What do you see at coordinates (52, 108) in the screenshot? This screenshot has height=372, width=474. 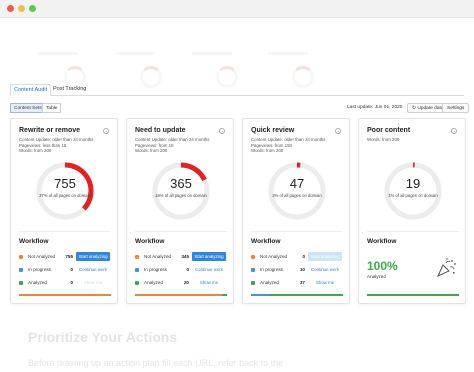 I see `view-table-button: Table` at bounding box center [52, 108].